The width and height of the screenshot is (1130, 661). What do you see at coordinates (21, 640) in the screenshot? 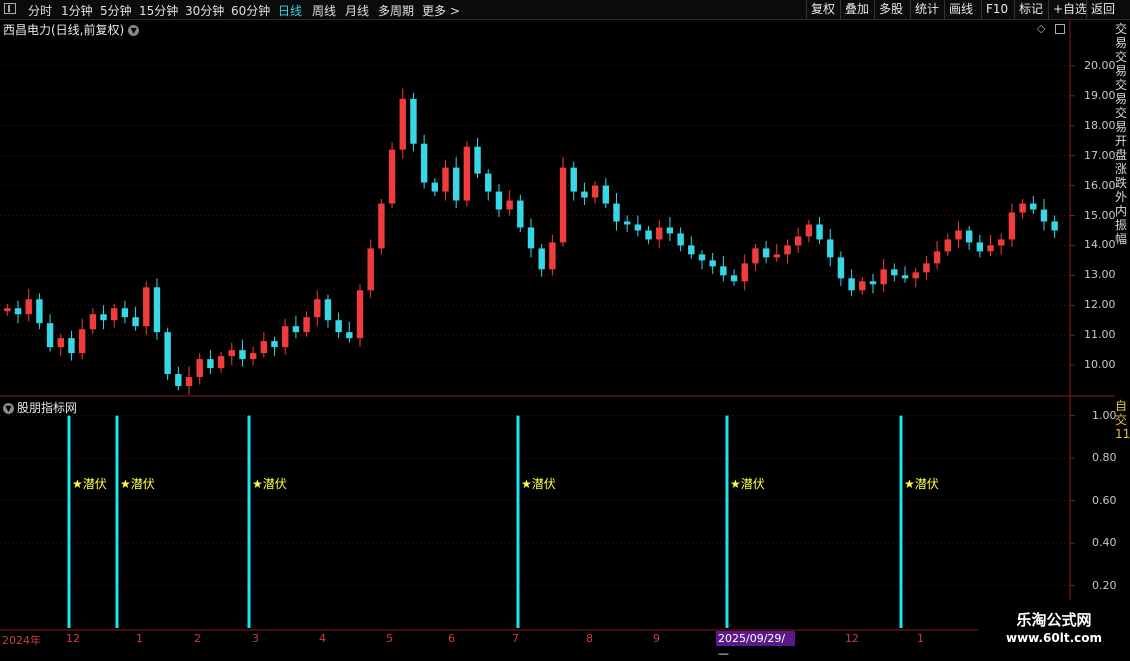
I see `date-axis-label: 2024年` at bounding box center [21, 640].